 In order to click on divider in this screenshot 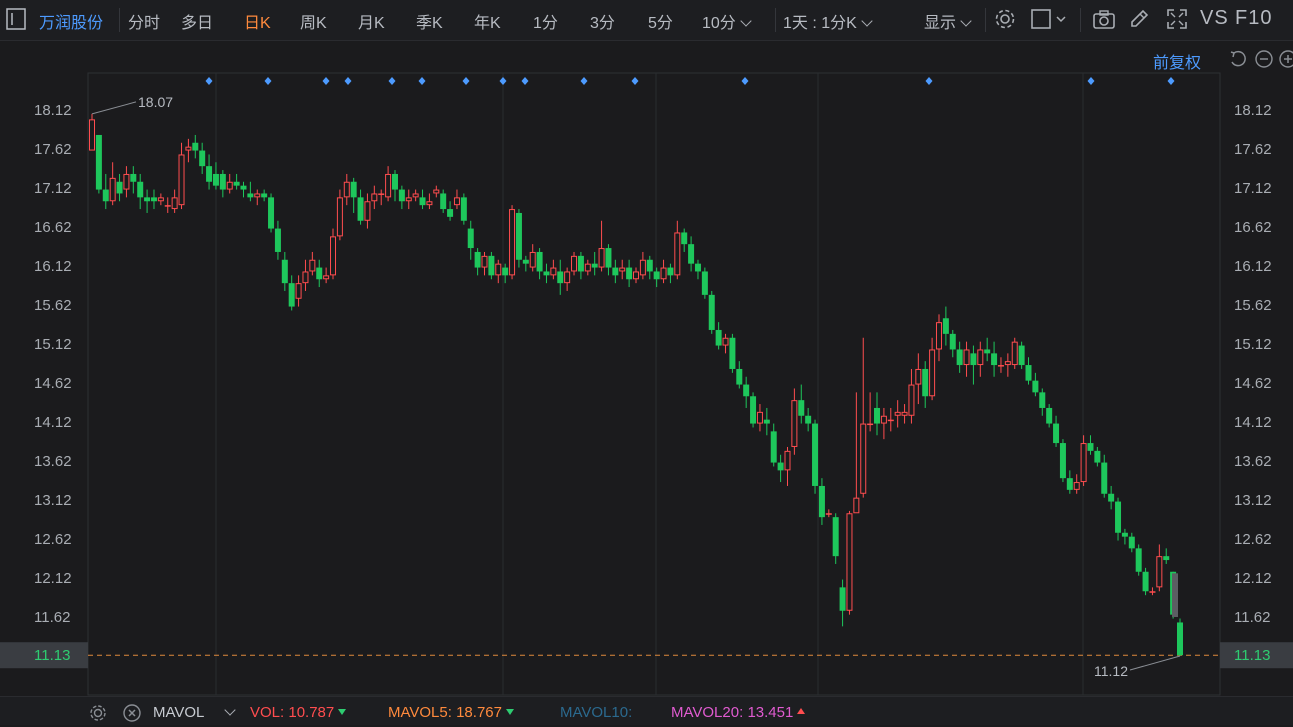, I will do `click(119, 20)`.